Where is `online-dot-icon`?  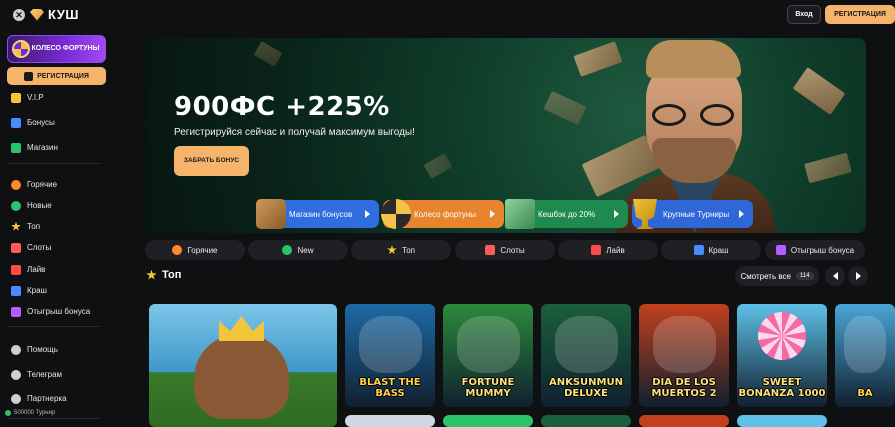
online-dot-icon is located at coordinates (8, 413).